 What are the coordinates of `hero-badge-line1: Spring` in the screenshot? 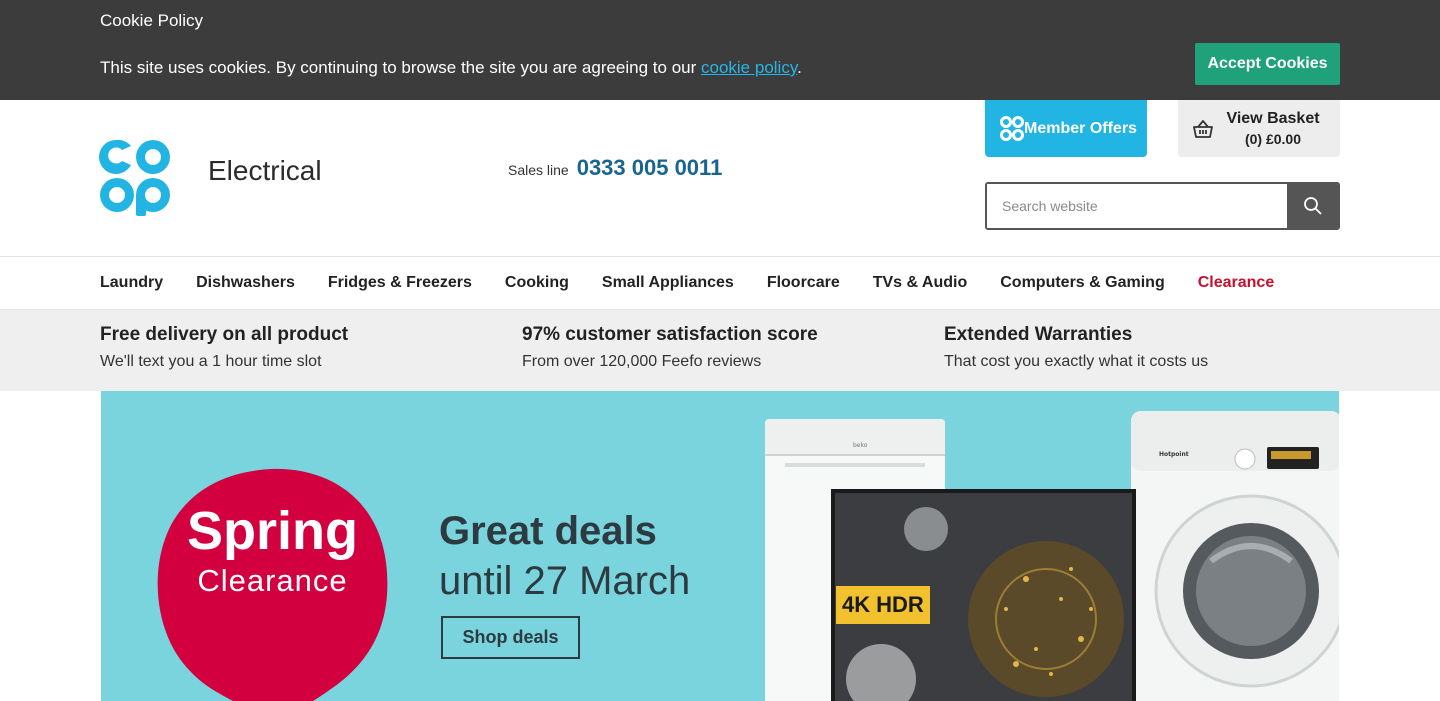 It's located at (272, 531).